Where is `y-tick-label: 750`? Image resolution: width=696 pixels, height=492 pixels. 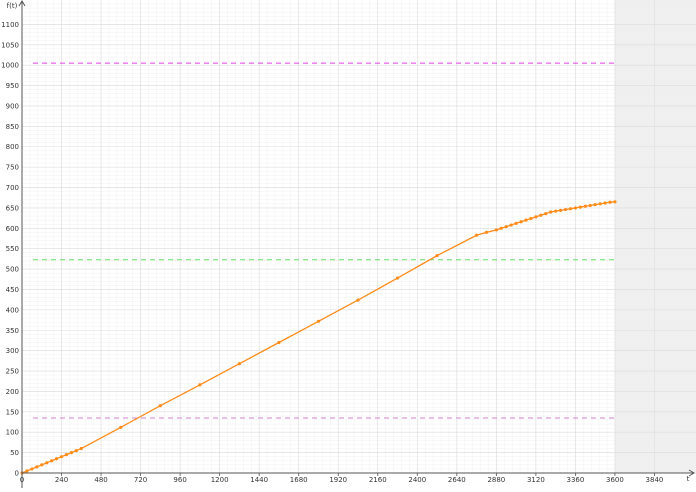 y-tick-label: 750 is located at coordinates (12, 168).